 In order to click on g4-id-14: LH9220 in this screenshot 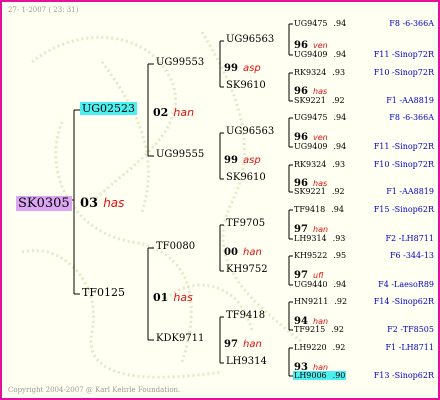, I will do `click(310, 347)`.